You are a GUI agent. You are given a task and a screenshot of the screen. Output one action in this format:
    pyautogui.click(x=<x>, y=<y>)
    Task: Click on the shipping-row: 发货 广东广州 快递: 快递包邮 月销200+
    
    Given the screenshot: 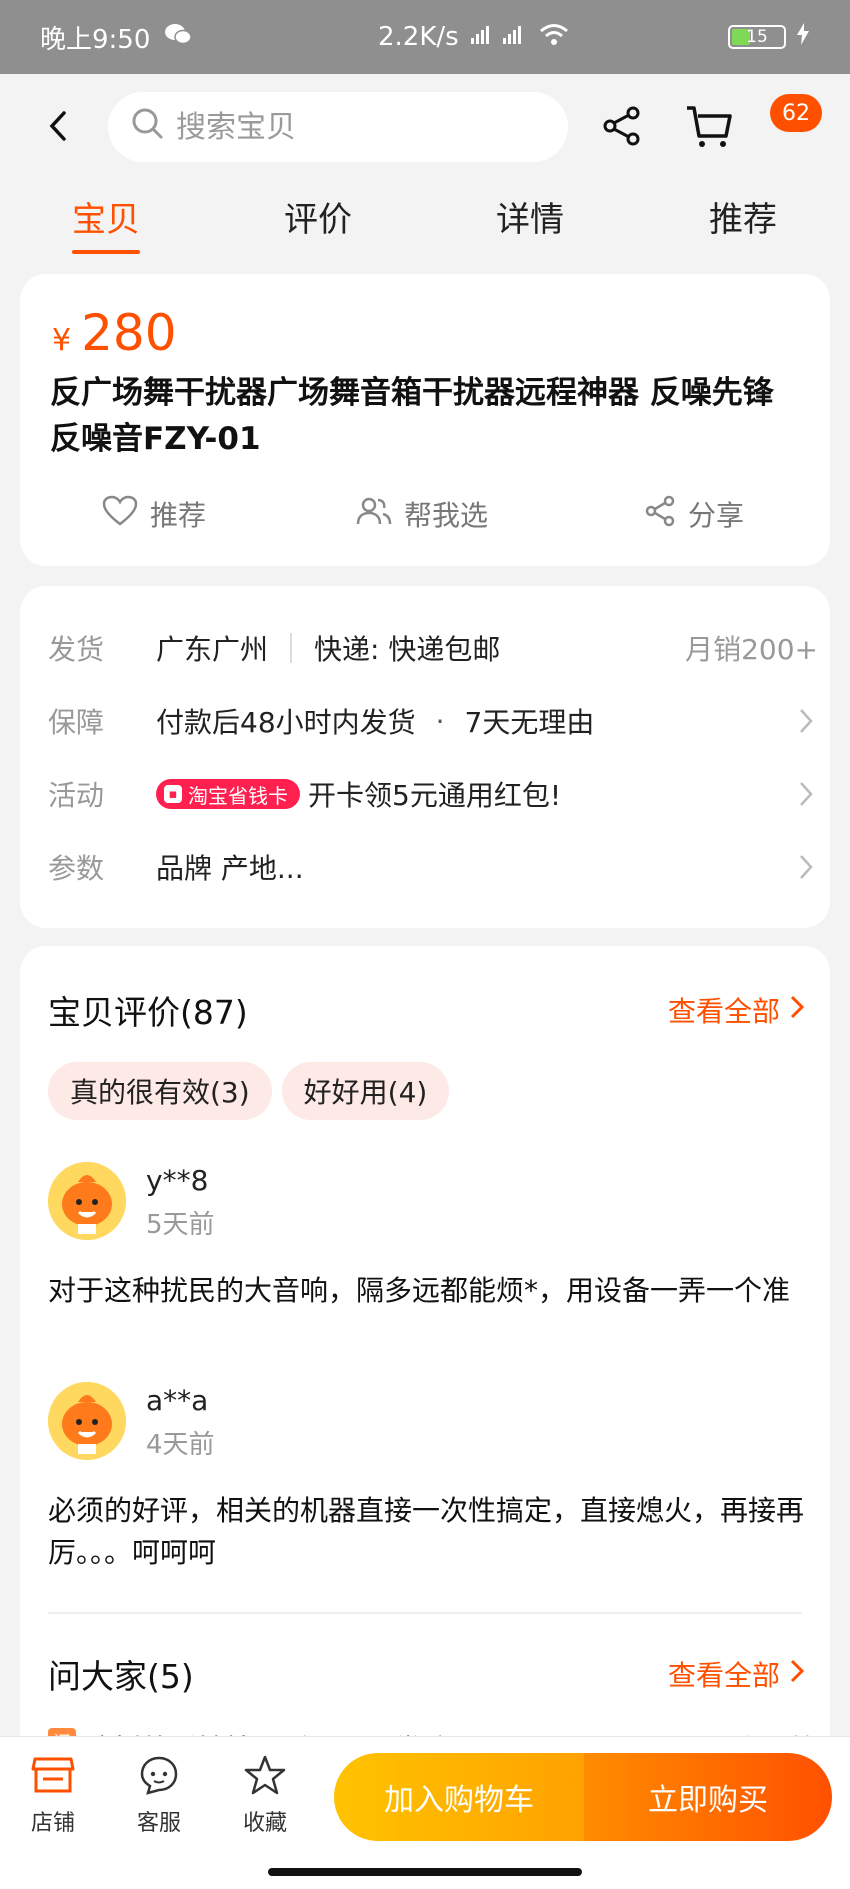 What is the action you would take?
    pyautogui.click(x=433, y=648)
    